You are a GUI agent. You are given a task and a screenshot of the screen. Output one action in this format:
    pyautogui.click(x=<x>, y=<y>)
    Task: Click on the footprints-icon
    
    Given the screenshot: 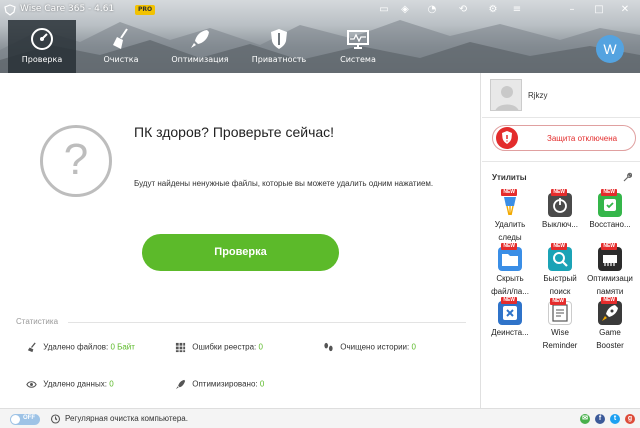 What is the action you would take?
    pyautogui.click(x=328, y=347)
    